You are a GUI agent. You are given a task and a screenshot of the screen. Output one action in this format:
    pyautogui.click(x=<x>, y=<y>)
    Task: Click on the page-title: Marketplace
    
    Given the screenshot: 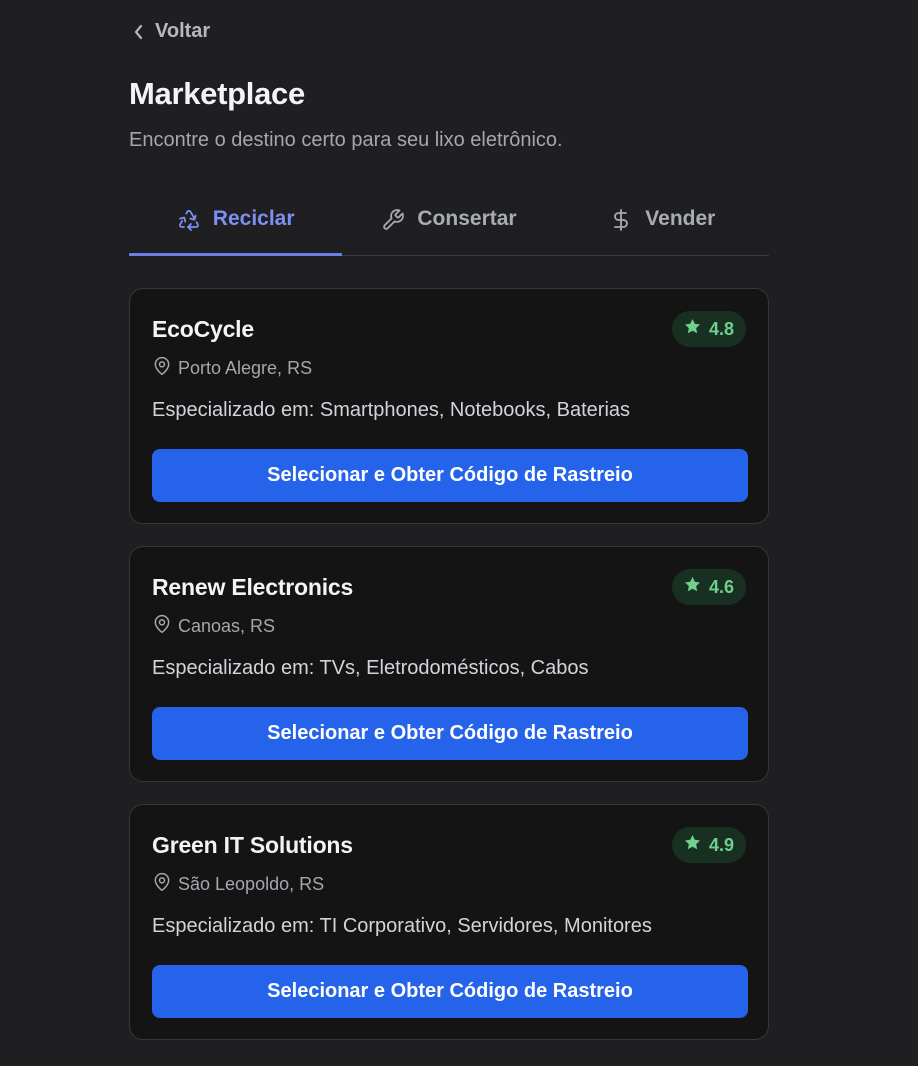 What is the action you would take?
    pyautogui.click(x=217, y=93)
    